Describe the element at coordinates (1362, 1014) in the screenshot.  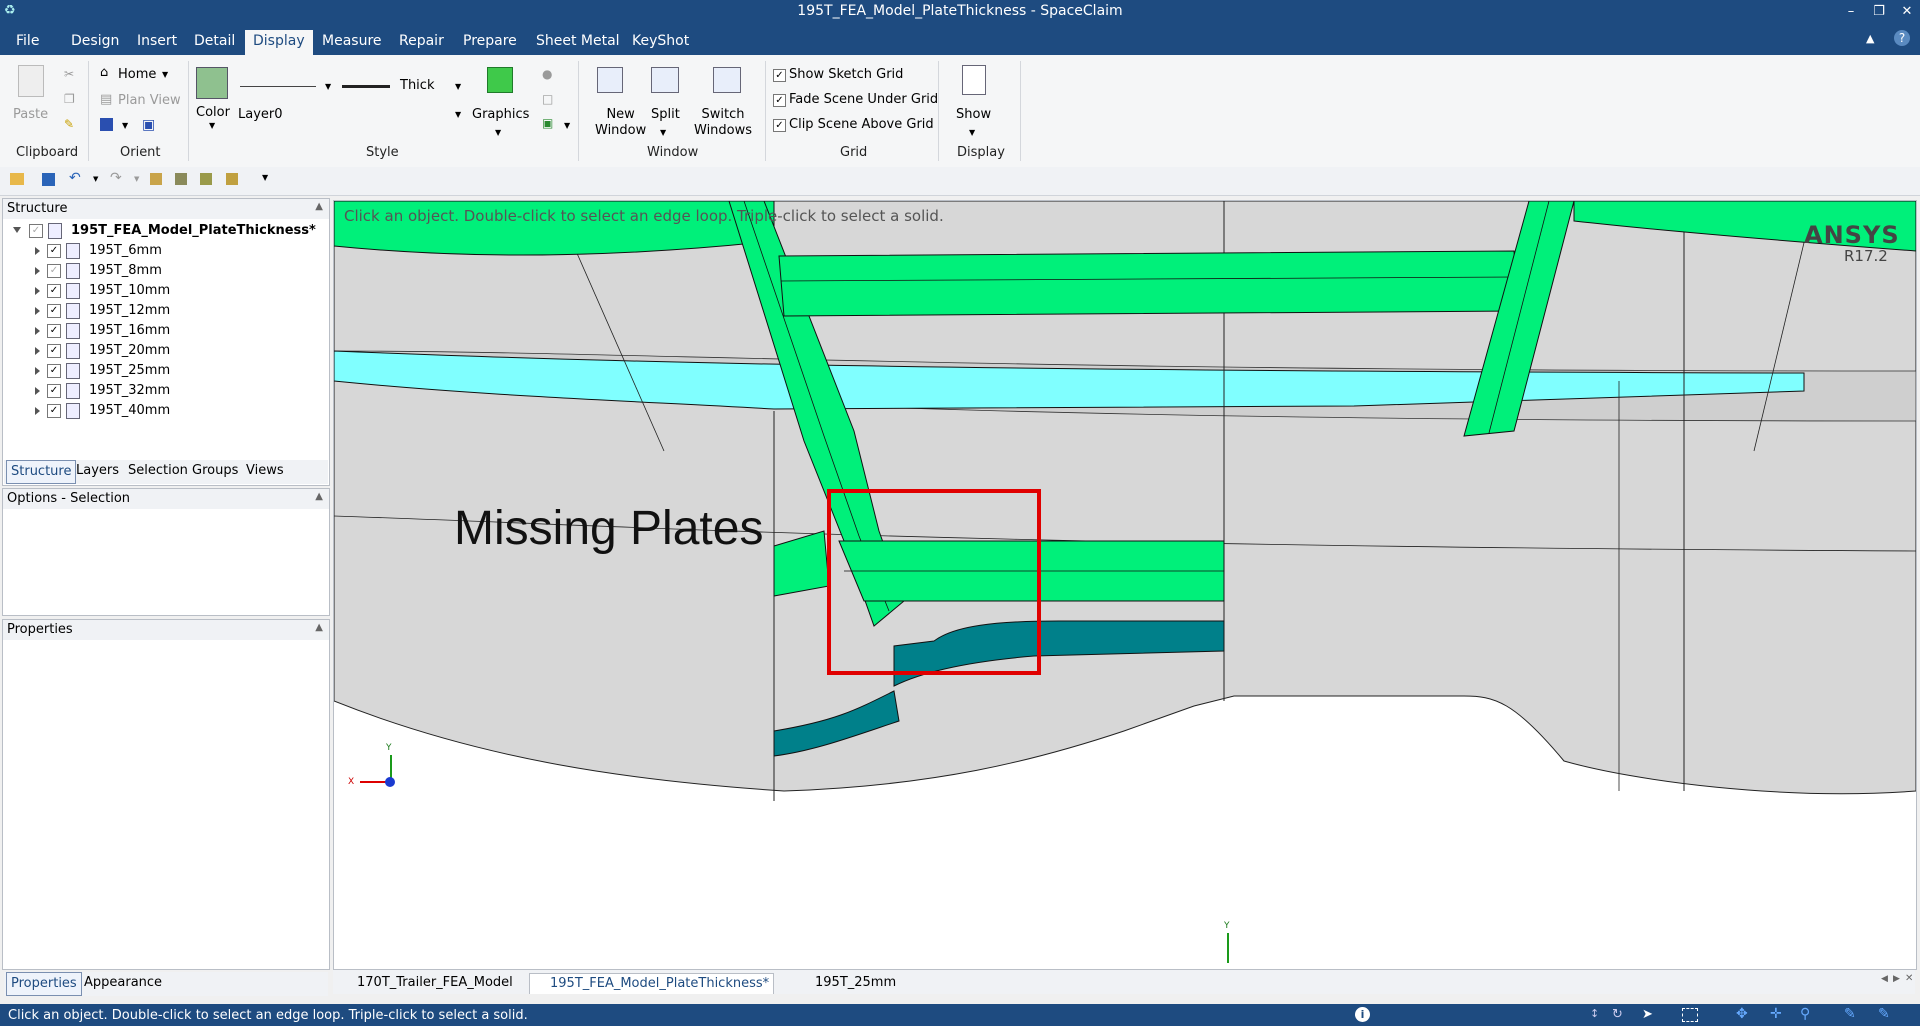
I see `info-icon: i` at that location.